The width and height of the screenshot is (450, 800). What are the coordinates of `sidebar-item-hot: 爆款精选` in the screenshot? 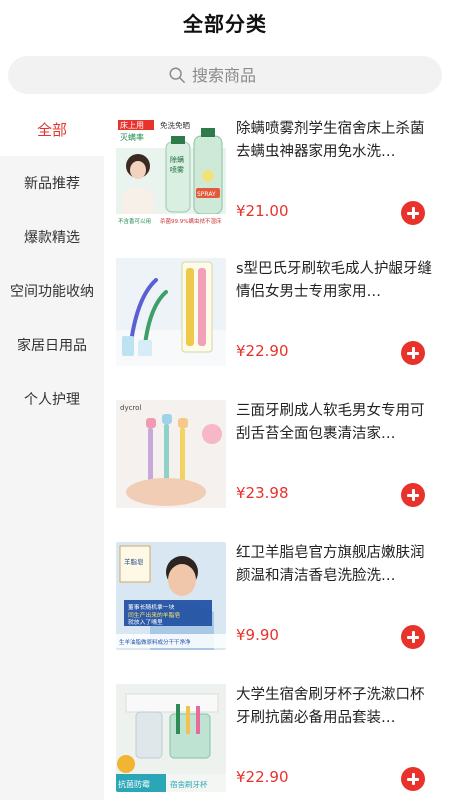 It's located at (52, 237).